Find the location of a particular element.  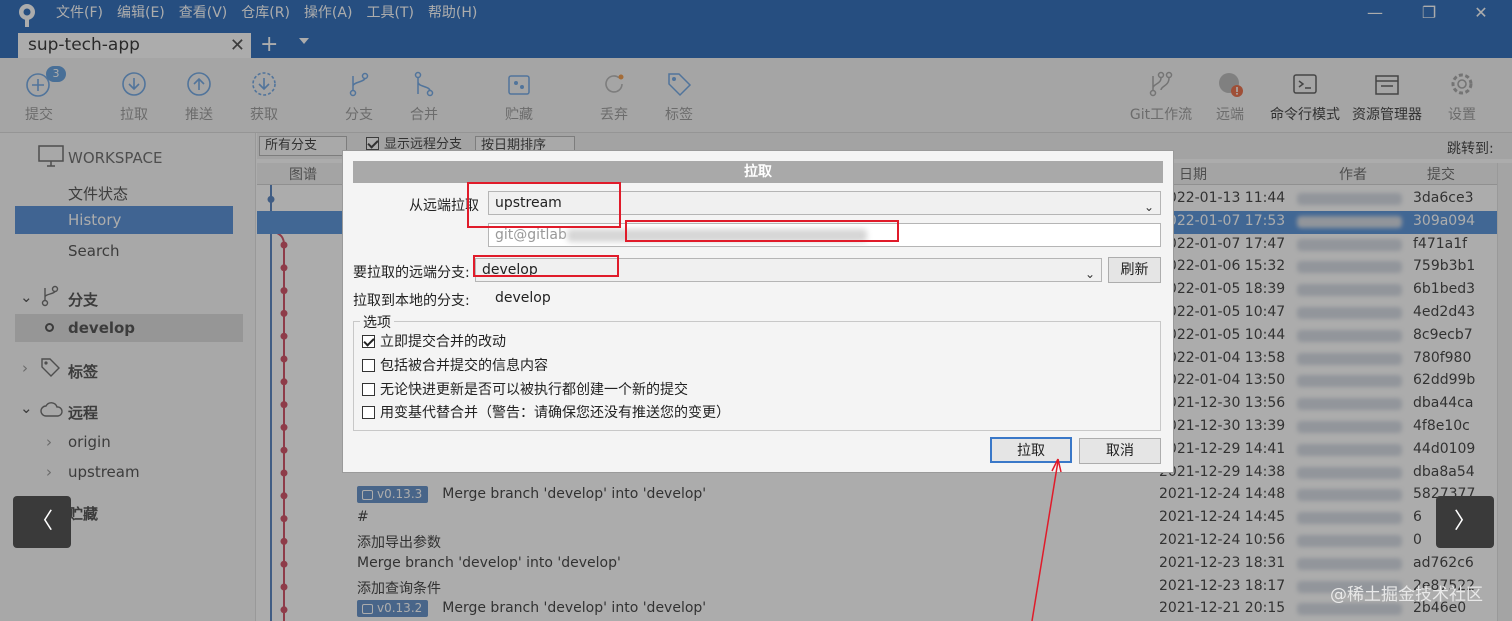

refresh-button: 刷新 is located at coordinates (1134, 270).